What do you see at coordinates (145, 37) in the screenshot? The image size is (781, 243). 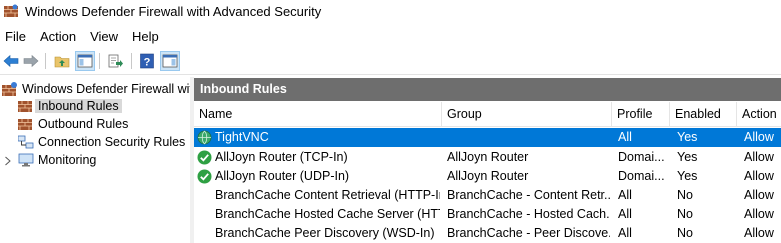 I see `menu-help: Help` at bounding box center [145, 37].